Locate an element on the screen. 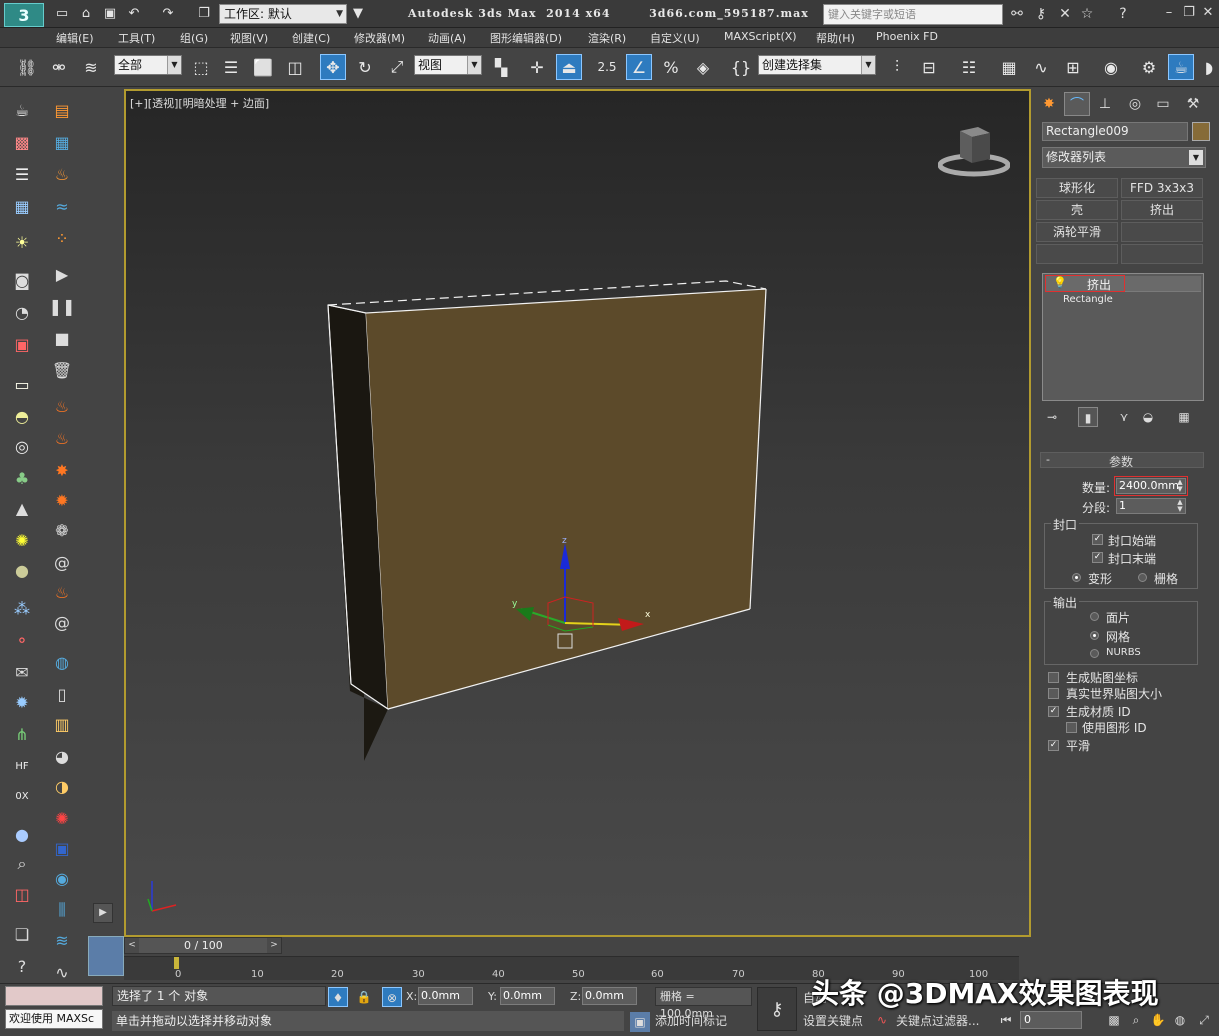  menu-graph-editors: 图形编辑器(D) is located at coordinates (526, 38).